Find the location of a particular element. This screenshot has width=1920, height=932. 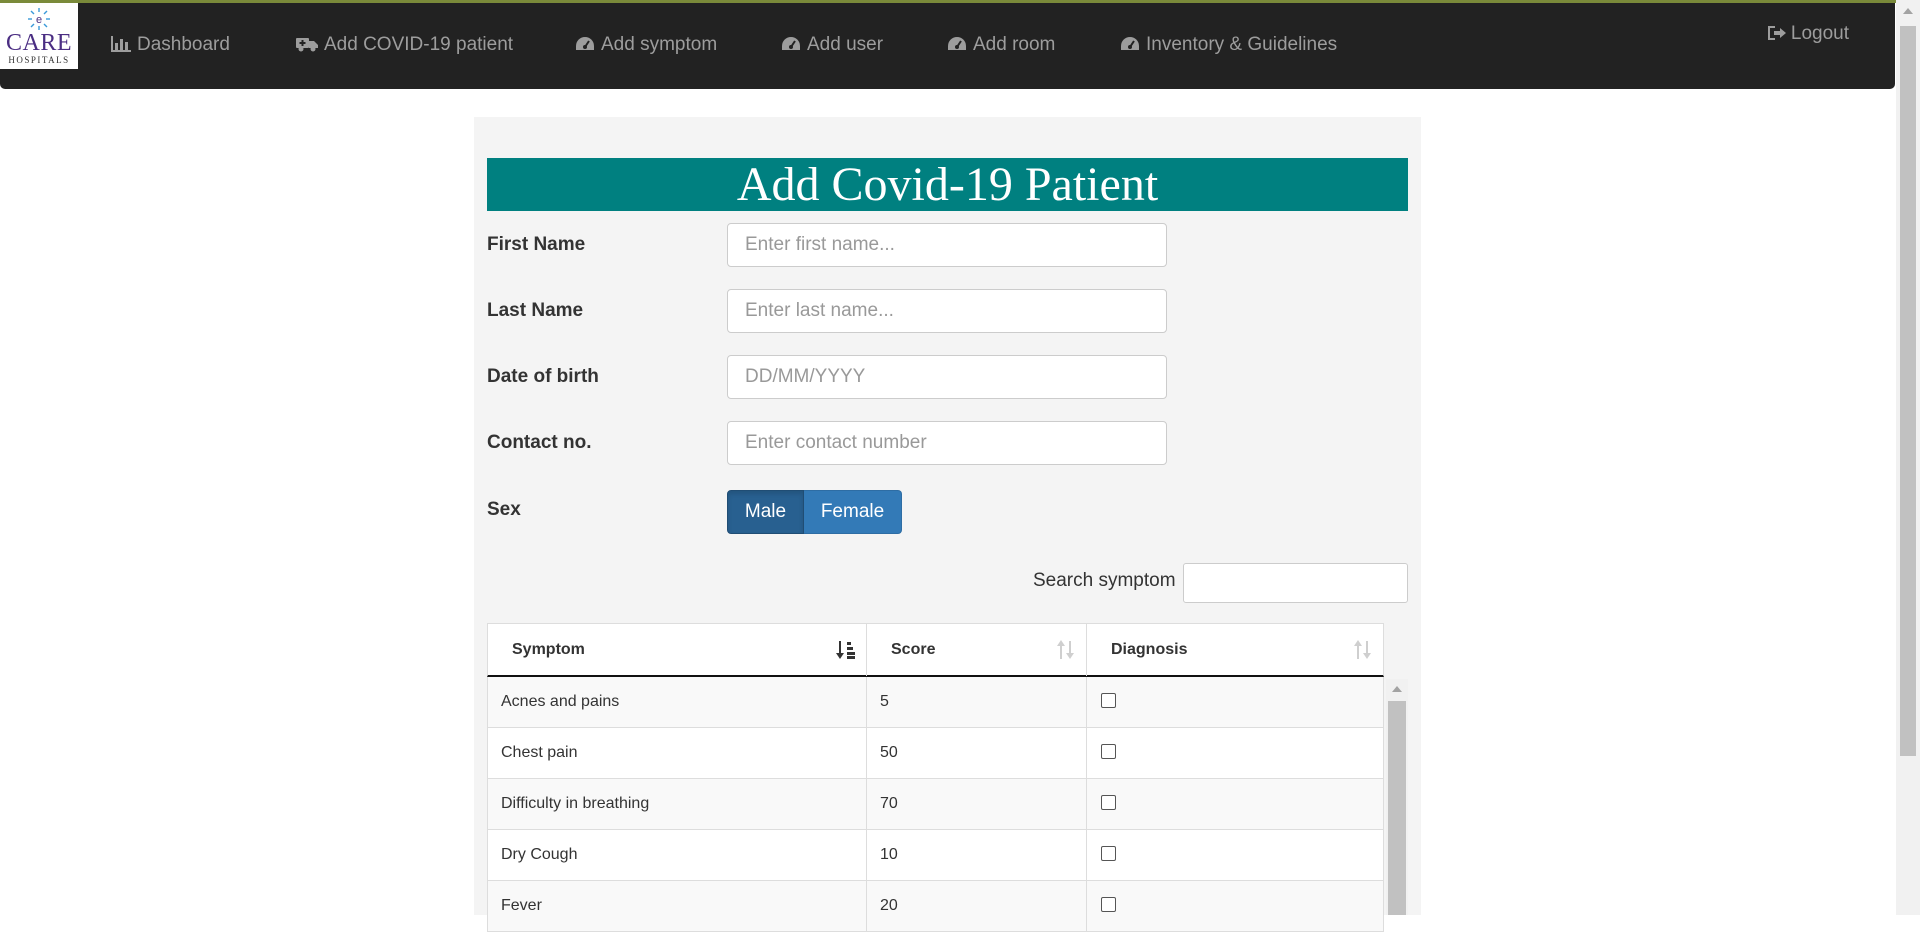

first-name-label: First Name is located at coordinates (536, 244).